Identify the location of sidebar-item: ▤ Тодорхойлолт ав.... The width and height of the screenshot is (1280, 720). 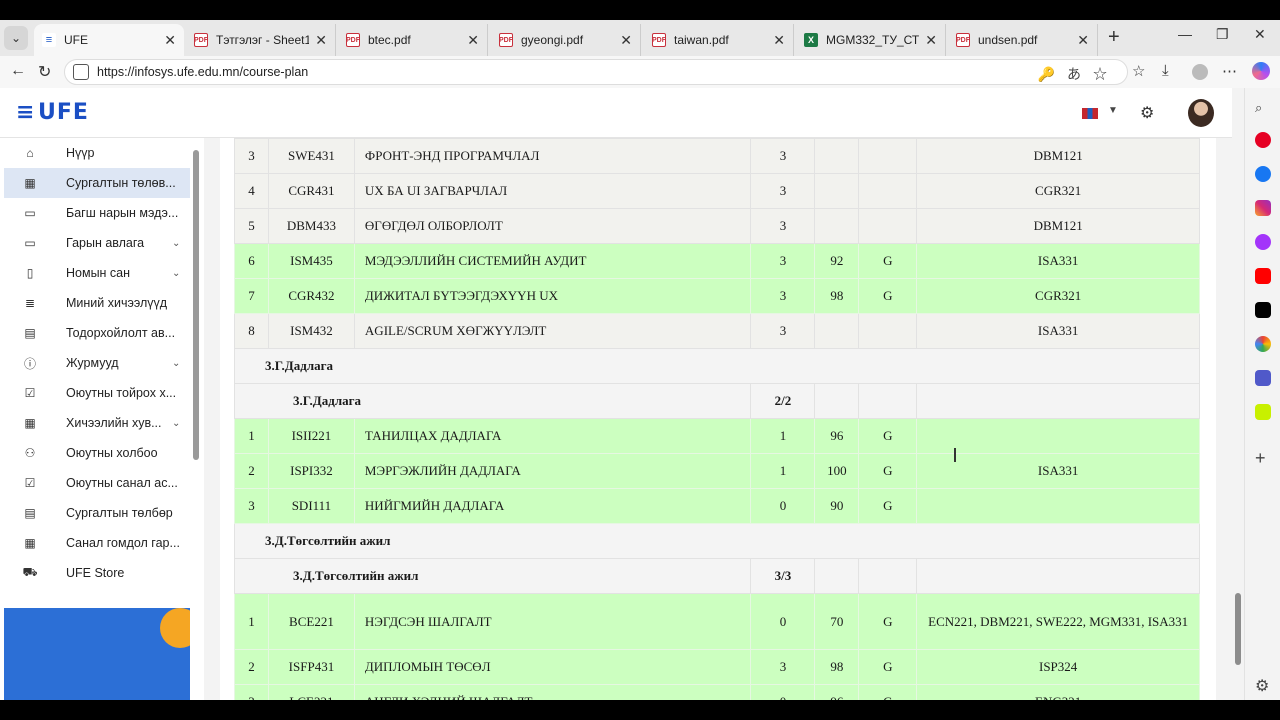
(97, 333).